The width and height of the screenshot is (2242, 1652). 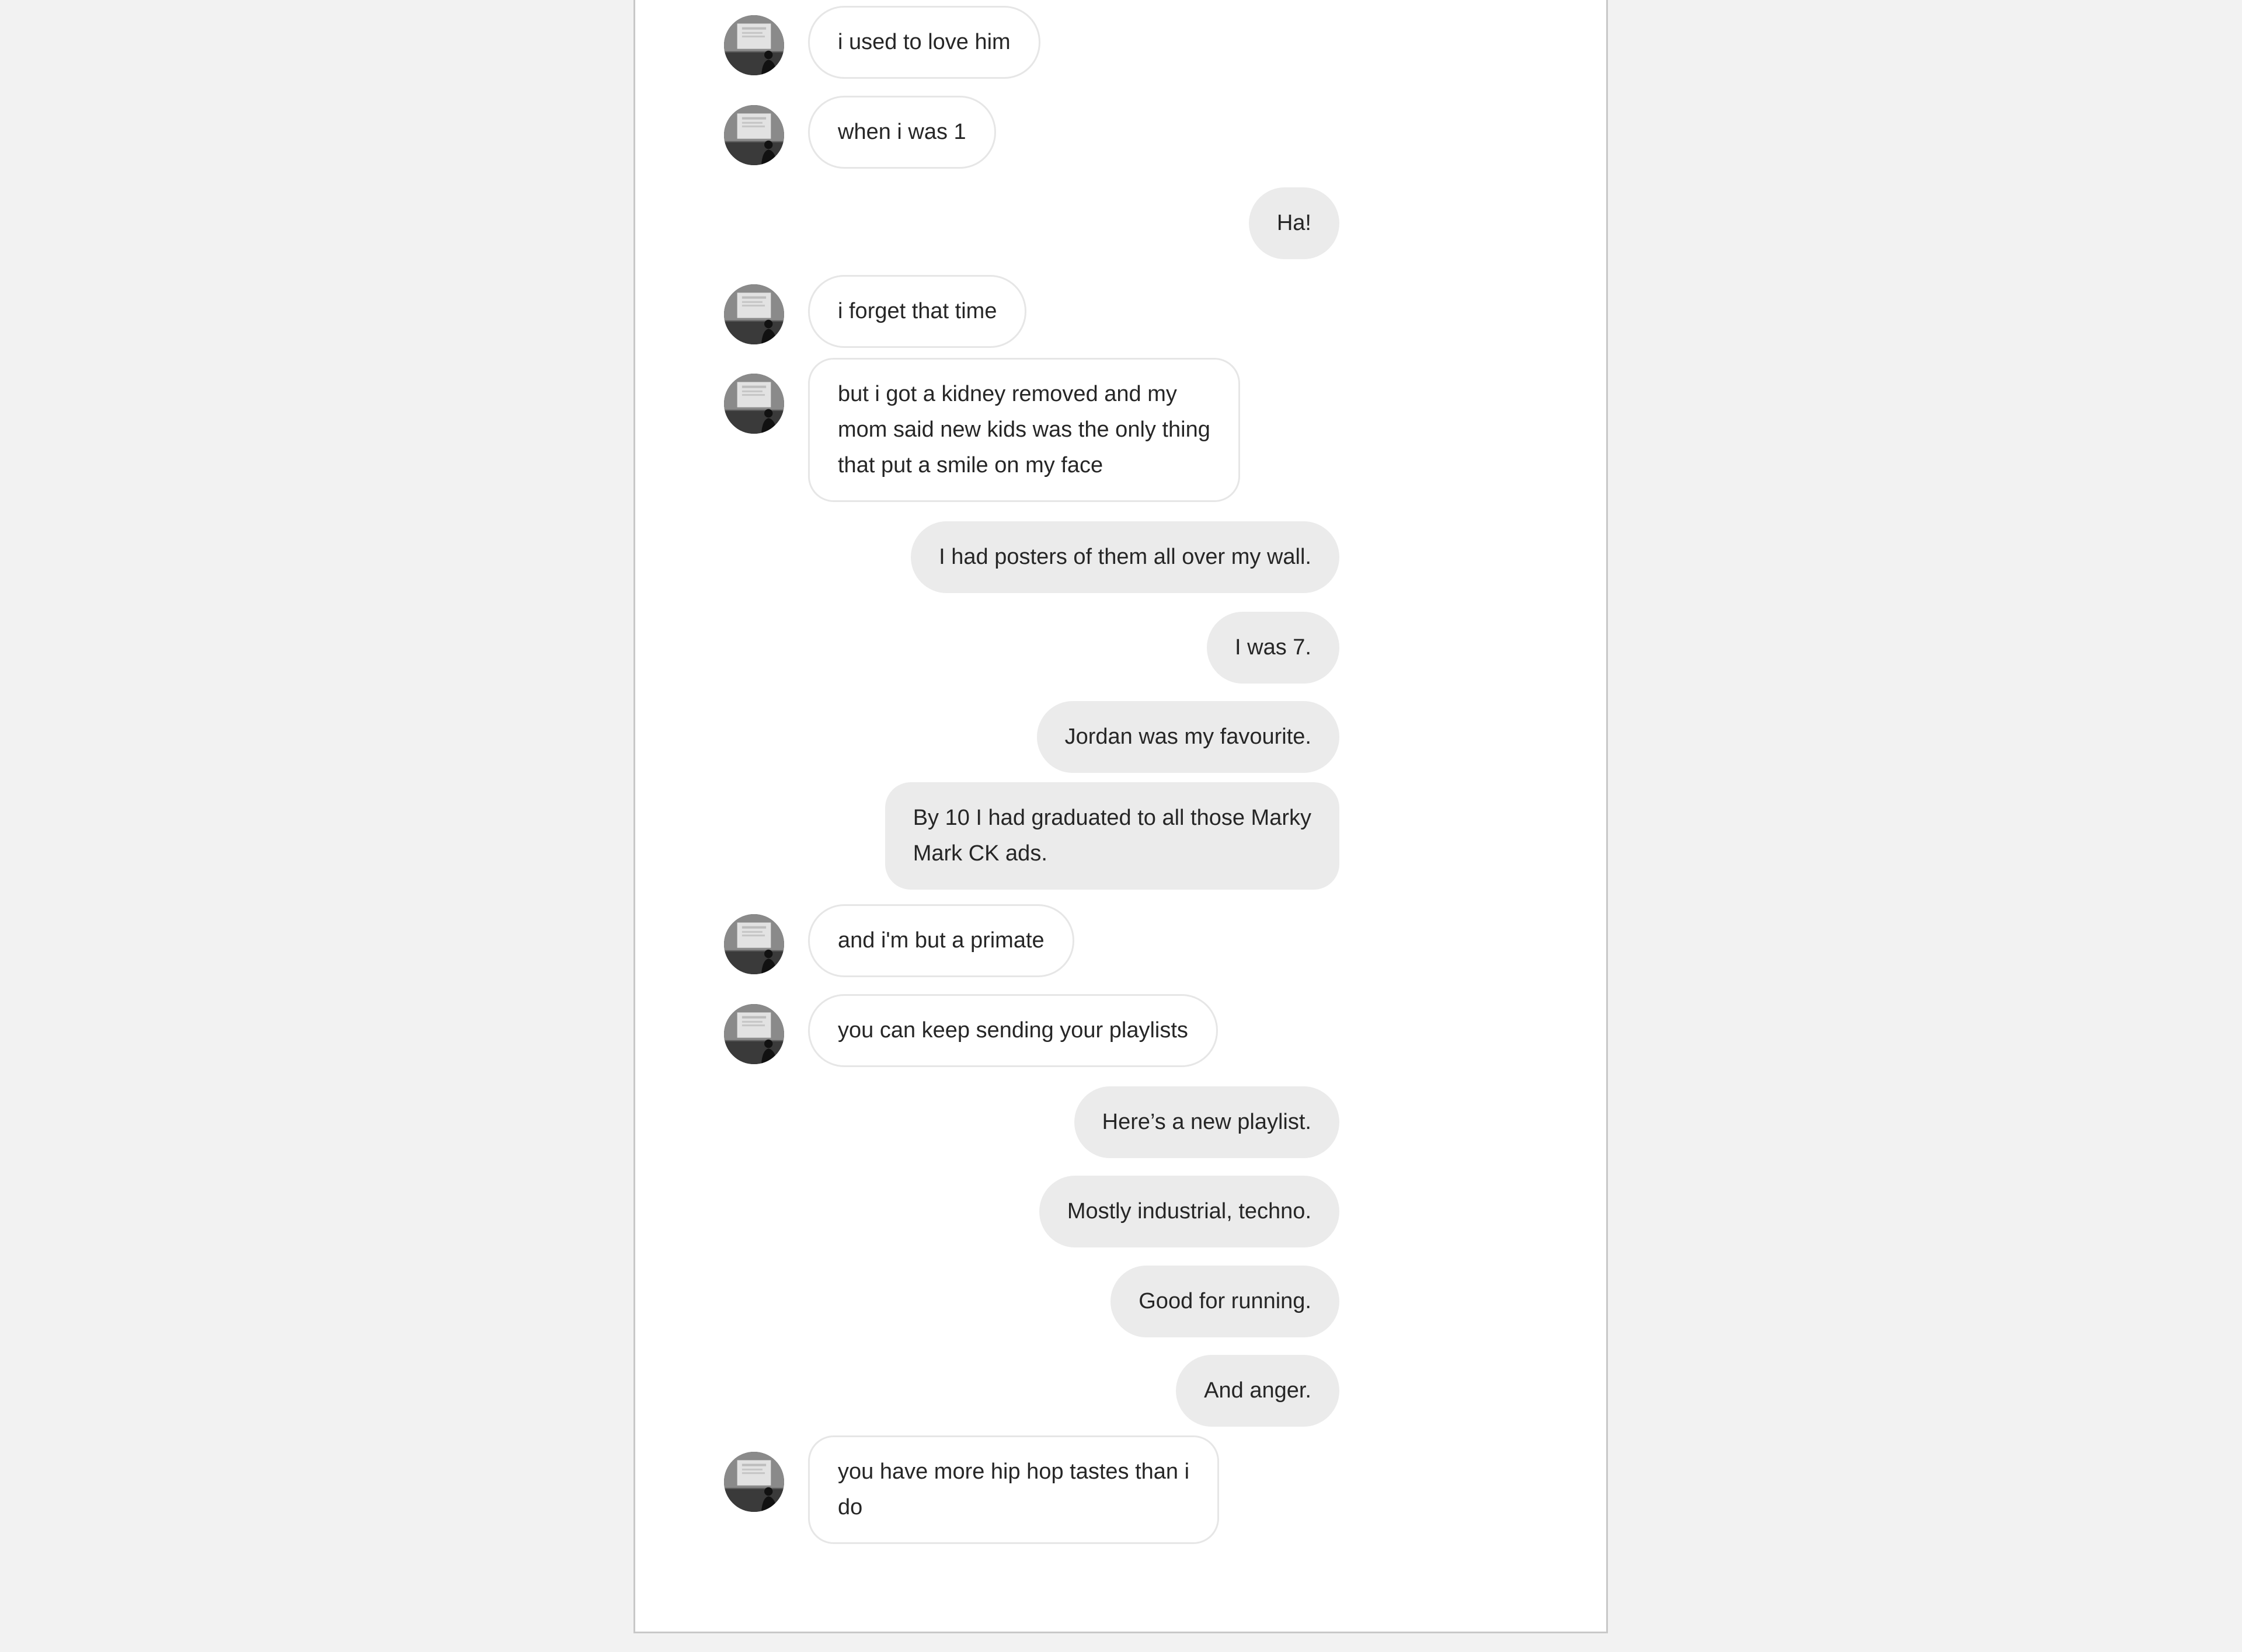 I want to click on outgoing-message: I was 7., so click(x=1273, y=648).